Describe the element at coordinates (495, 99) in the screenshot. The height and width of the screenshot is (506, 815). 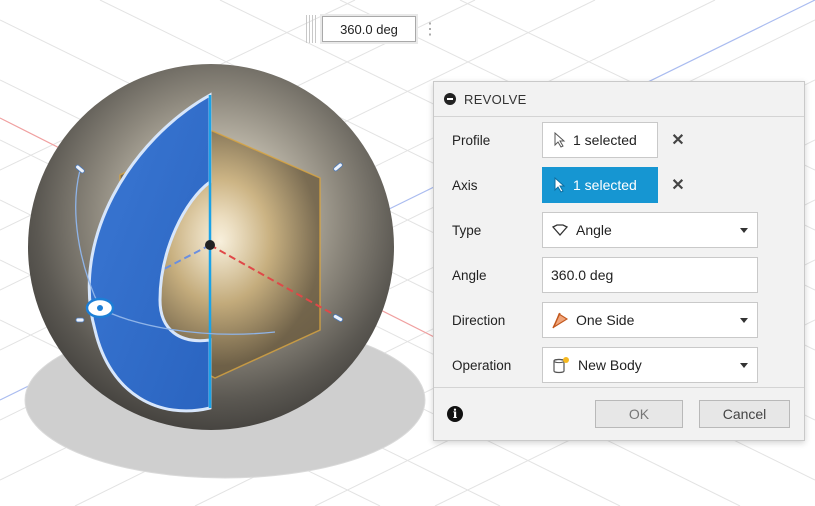
I see `dialog-title: REVOLVE` at that location.